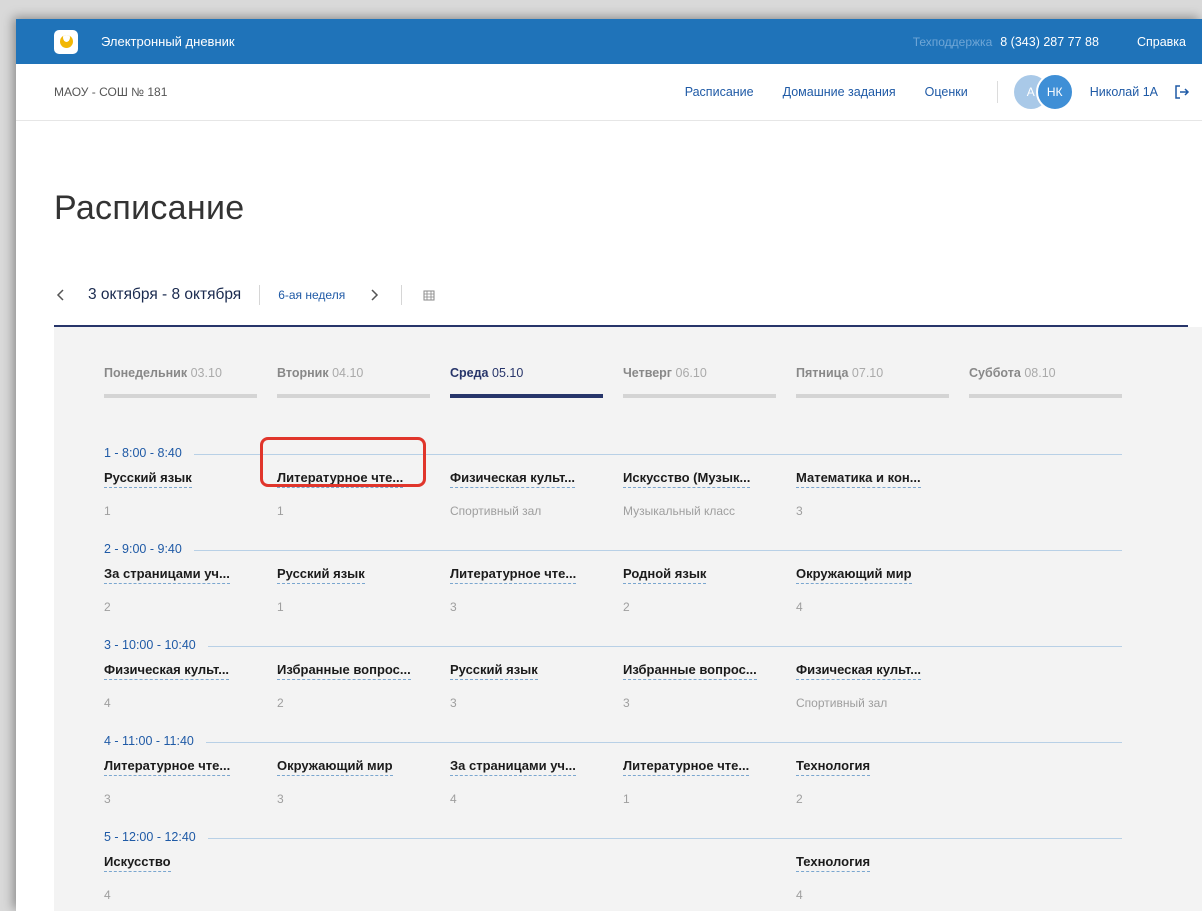  What do you see at coordinates (469, 373) in the screenshot?
I see `day-name: Среда` at bounding box center [469, 373].